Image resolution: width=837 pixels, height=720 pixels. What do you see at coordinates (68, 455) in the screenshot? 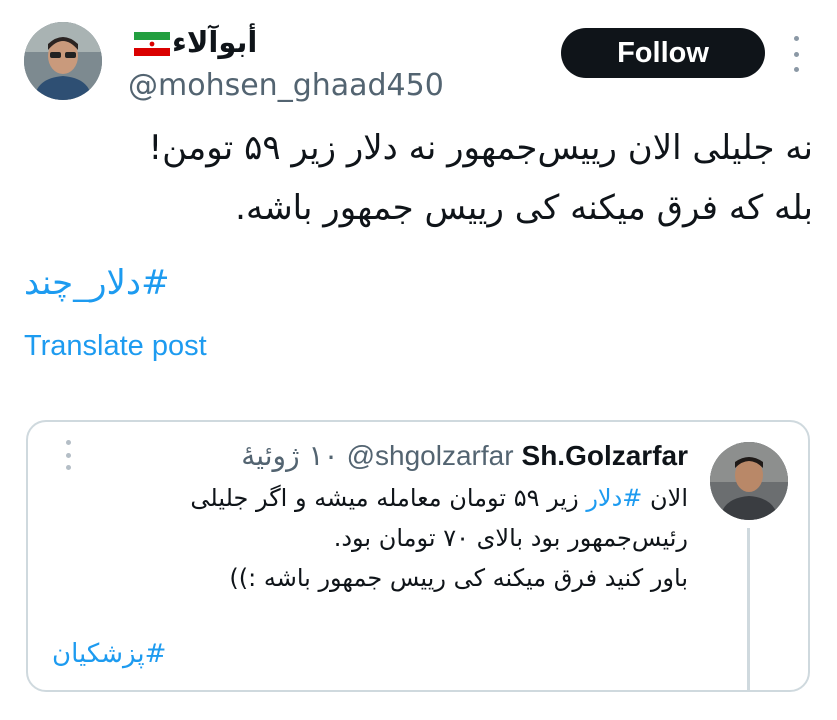
I see `quote-more-options-icon` at bounding box center [68, 455].